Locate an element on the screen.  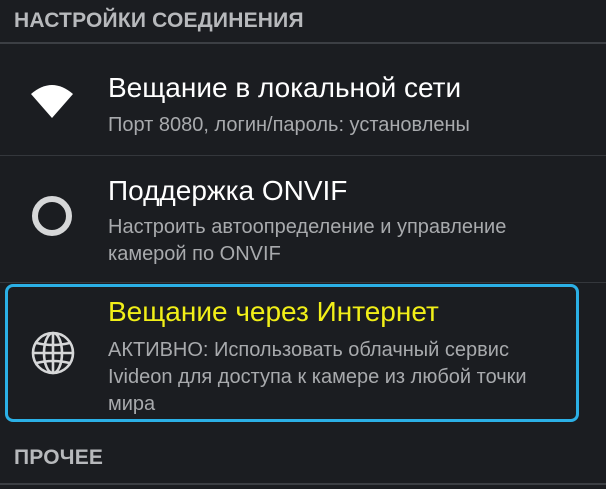
setting-title: Поддержка ONVIF is located at coordinates (228, 190).